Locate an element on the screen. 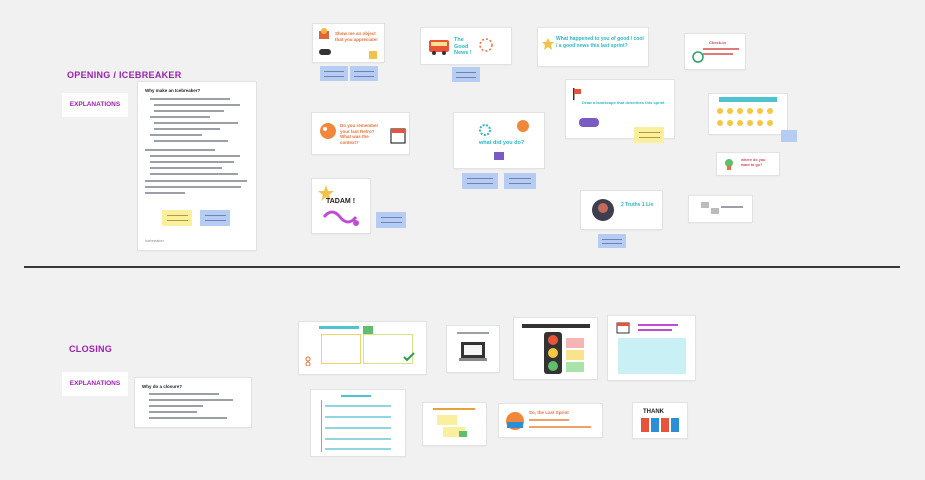  star-icon is located at coordinates (548, 44).